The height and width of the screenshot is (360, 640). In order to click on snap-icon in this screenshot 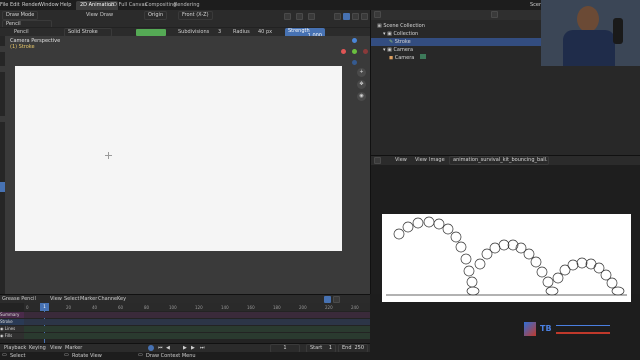, I will do `click(287, 16)`.